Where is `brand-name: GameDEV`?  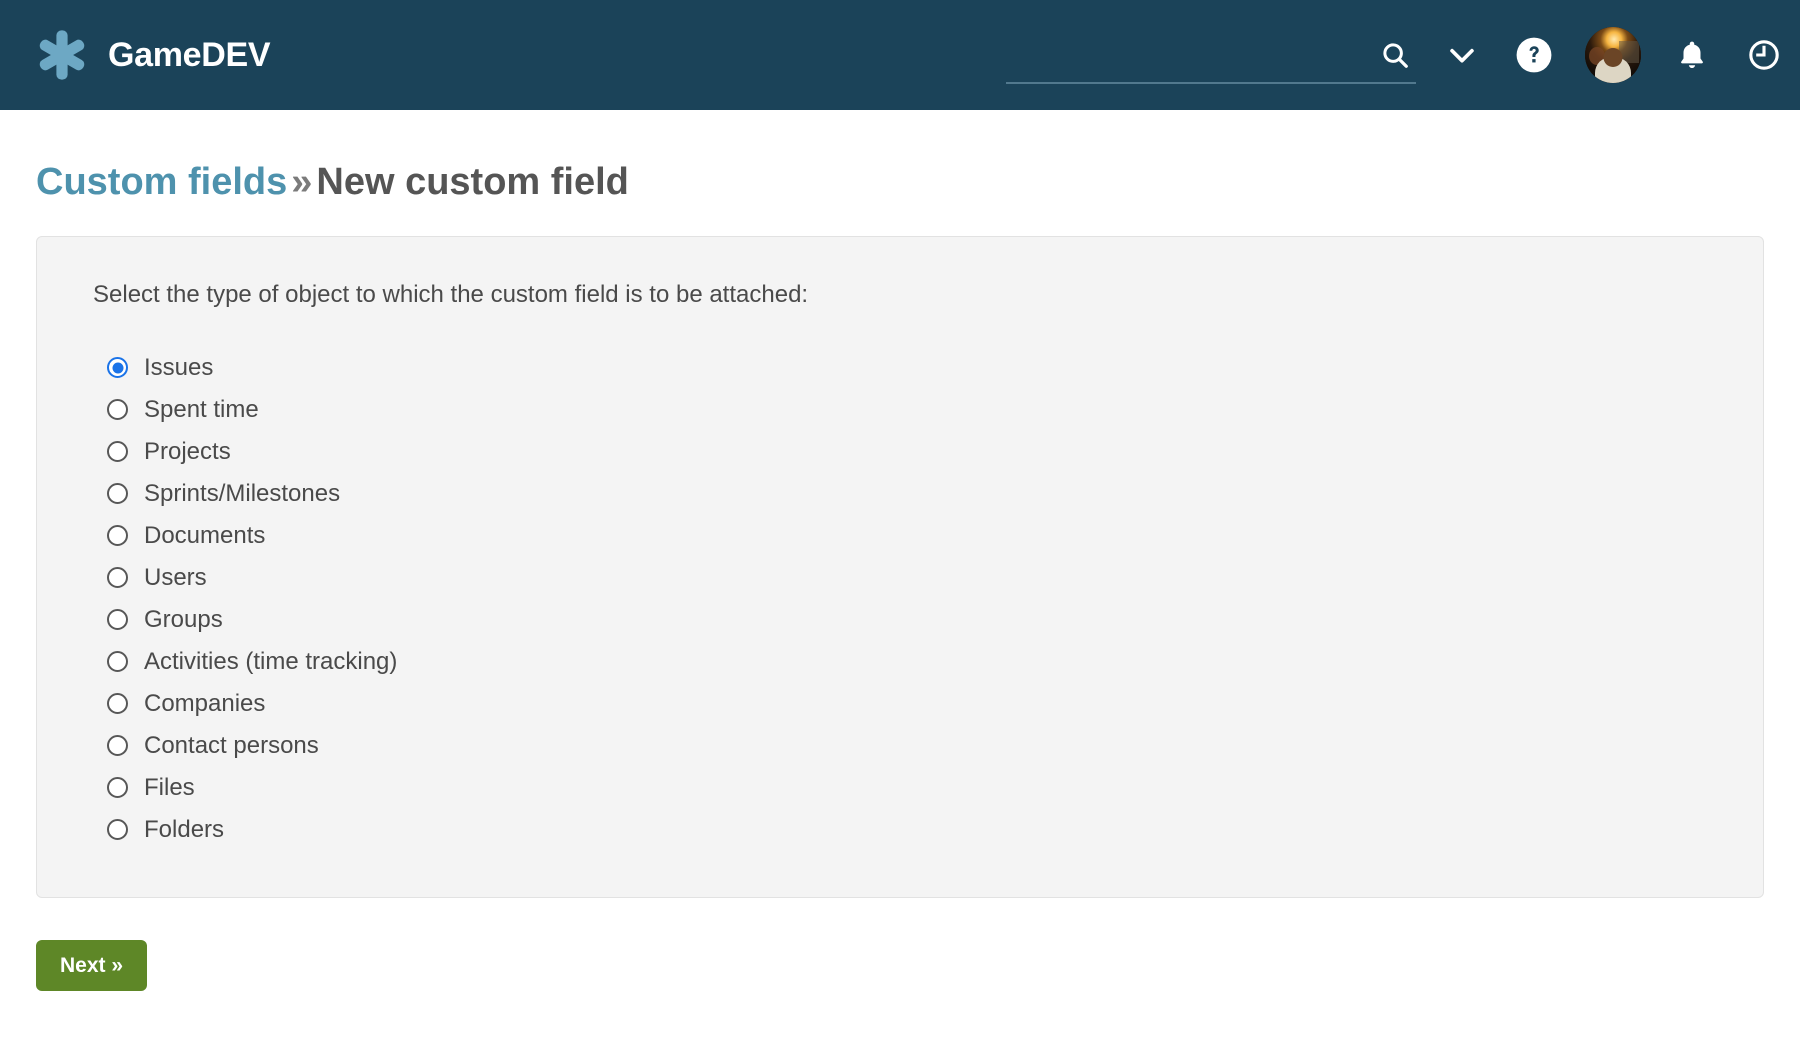
brand-name: GameDEV is located at coordinates (189, 55).